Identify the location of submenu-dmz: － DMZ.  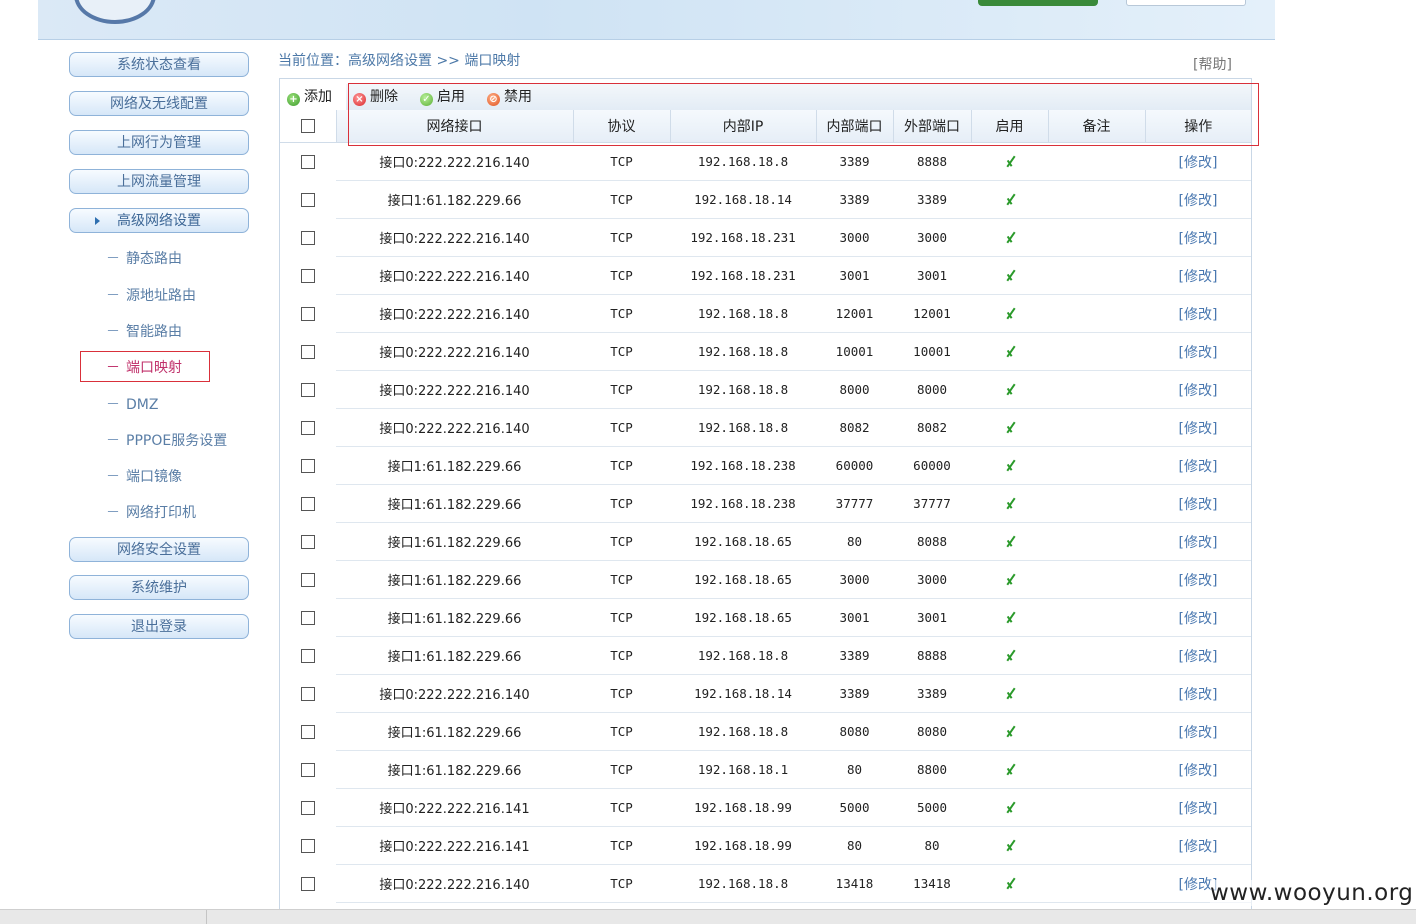
(132, 405).